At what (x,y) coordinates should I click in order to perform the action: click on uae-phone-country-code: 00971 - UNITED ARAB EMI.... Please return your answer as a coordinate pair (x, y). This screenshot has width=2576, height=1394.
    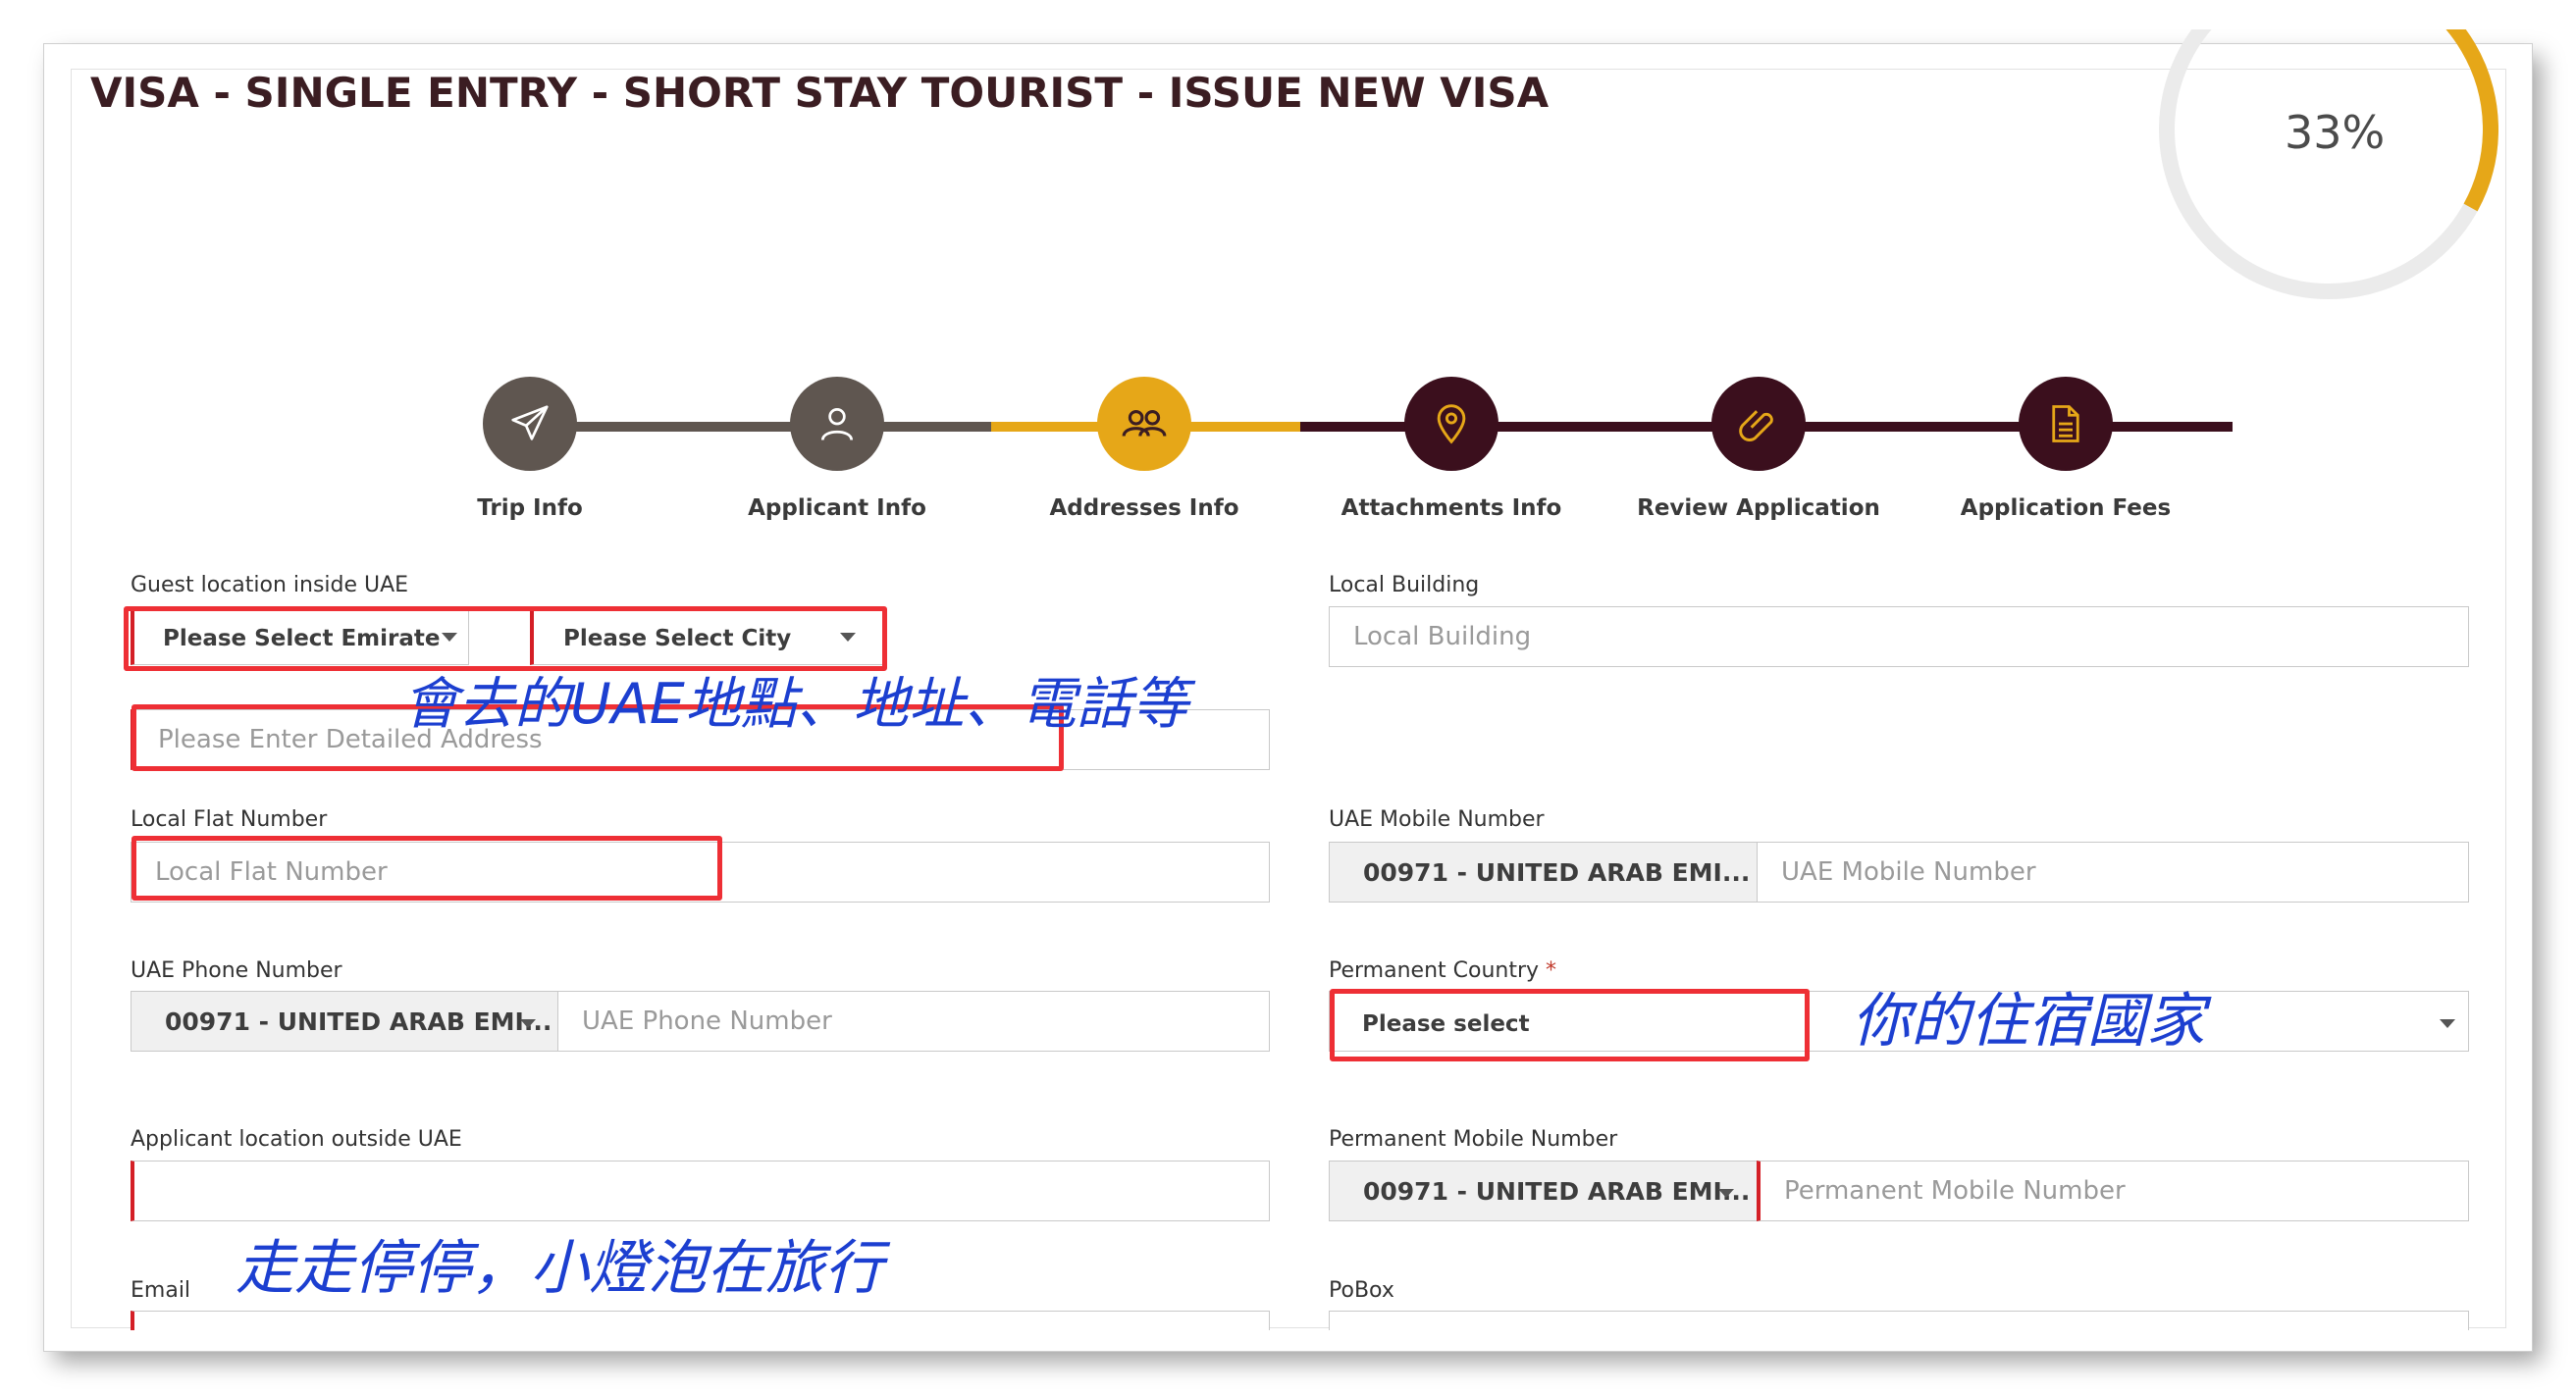
    Looking at the image, I should click on (344, 1021).